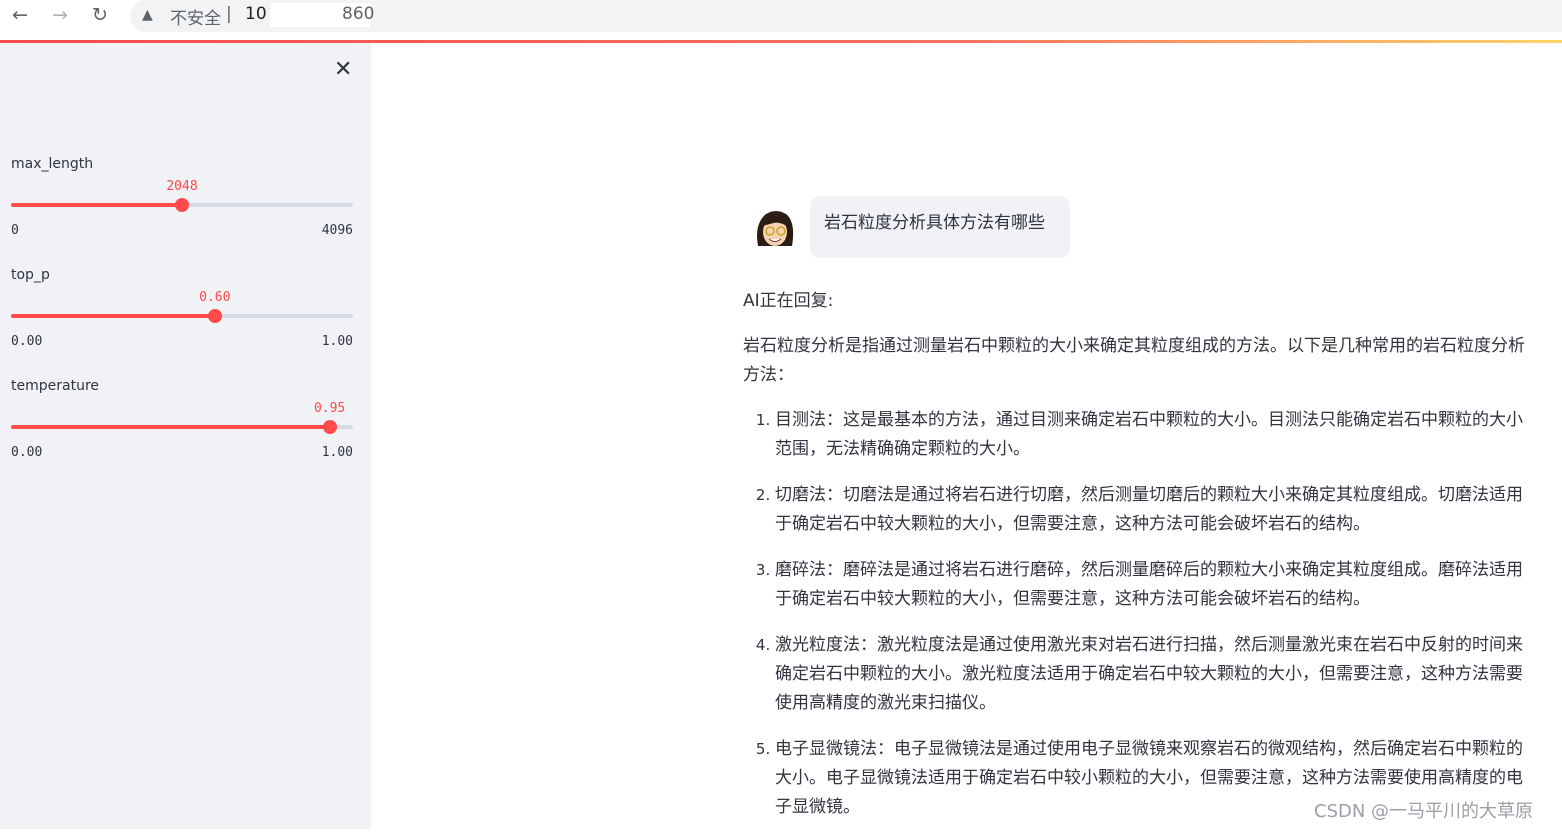  What do you see at coordinates (215, 297) in the screenshot?
I see `slider-value: 0.60` at bounding box center [215, 297].